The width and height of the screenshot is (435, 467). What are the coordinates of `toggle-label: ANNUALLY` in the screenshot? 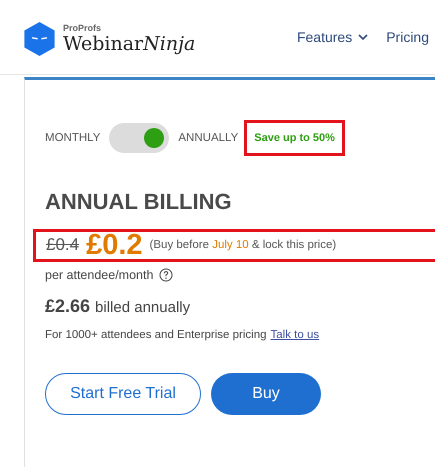 It's located at (208, 138).